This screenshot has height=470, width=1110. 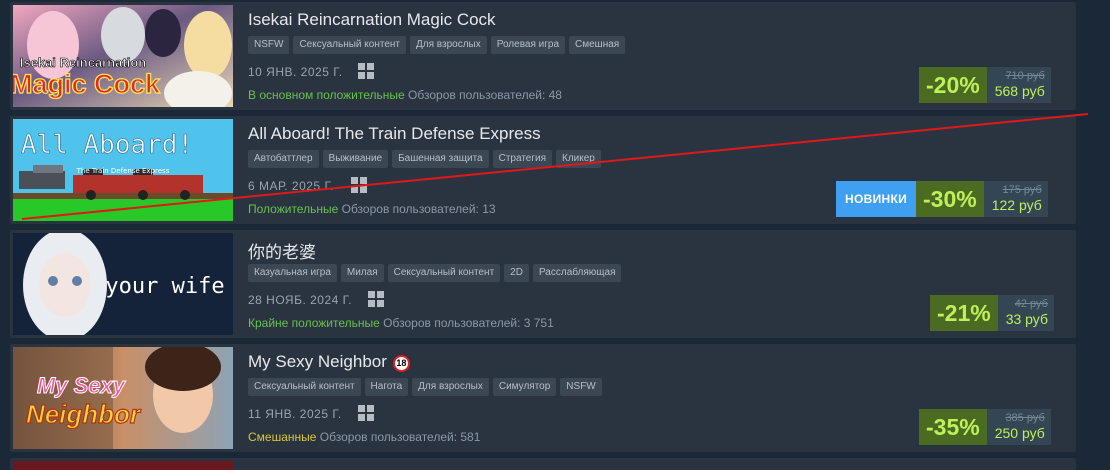 I want to click on discount-percent: -30%, so click(x=950, y=199).